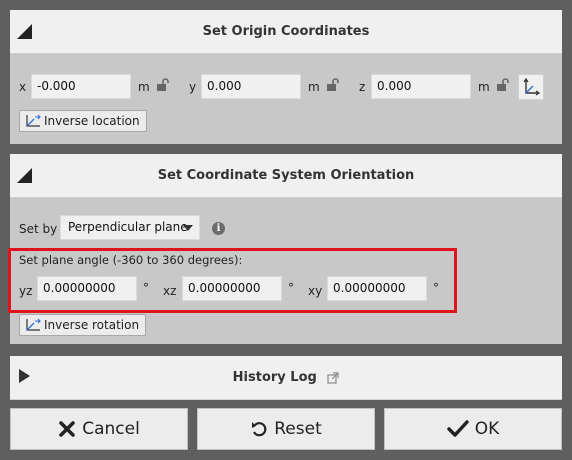 The width and height of the screenshot is (572, 460). I want to click on origin-section-header: Set Origin Coordinates, so click(286, 32).